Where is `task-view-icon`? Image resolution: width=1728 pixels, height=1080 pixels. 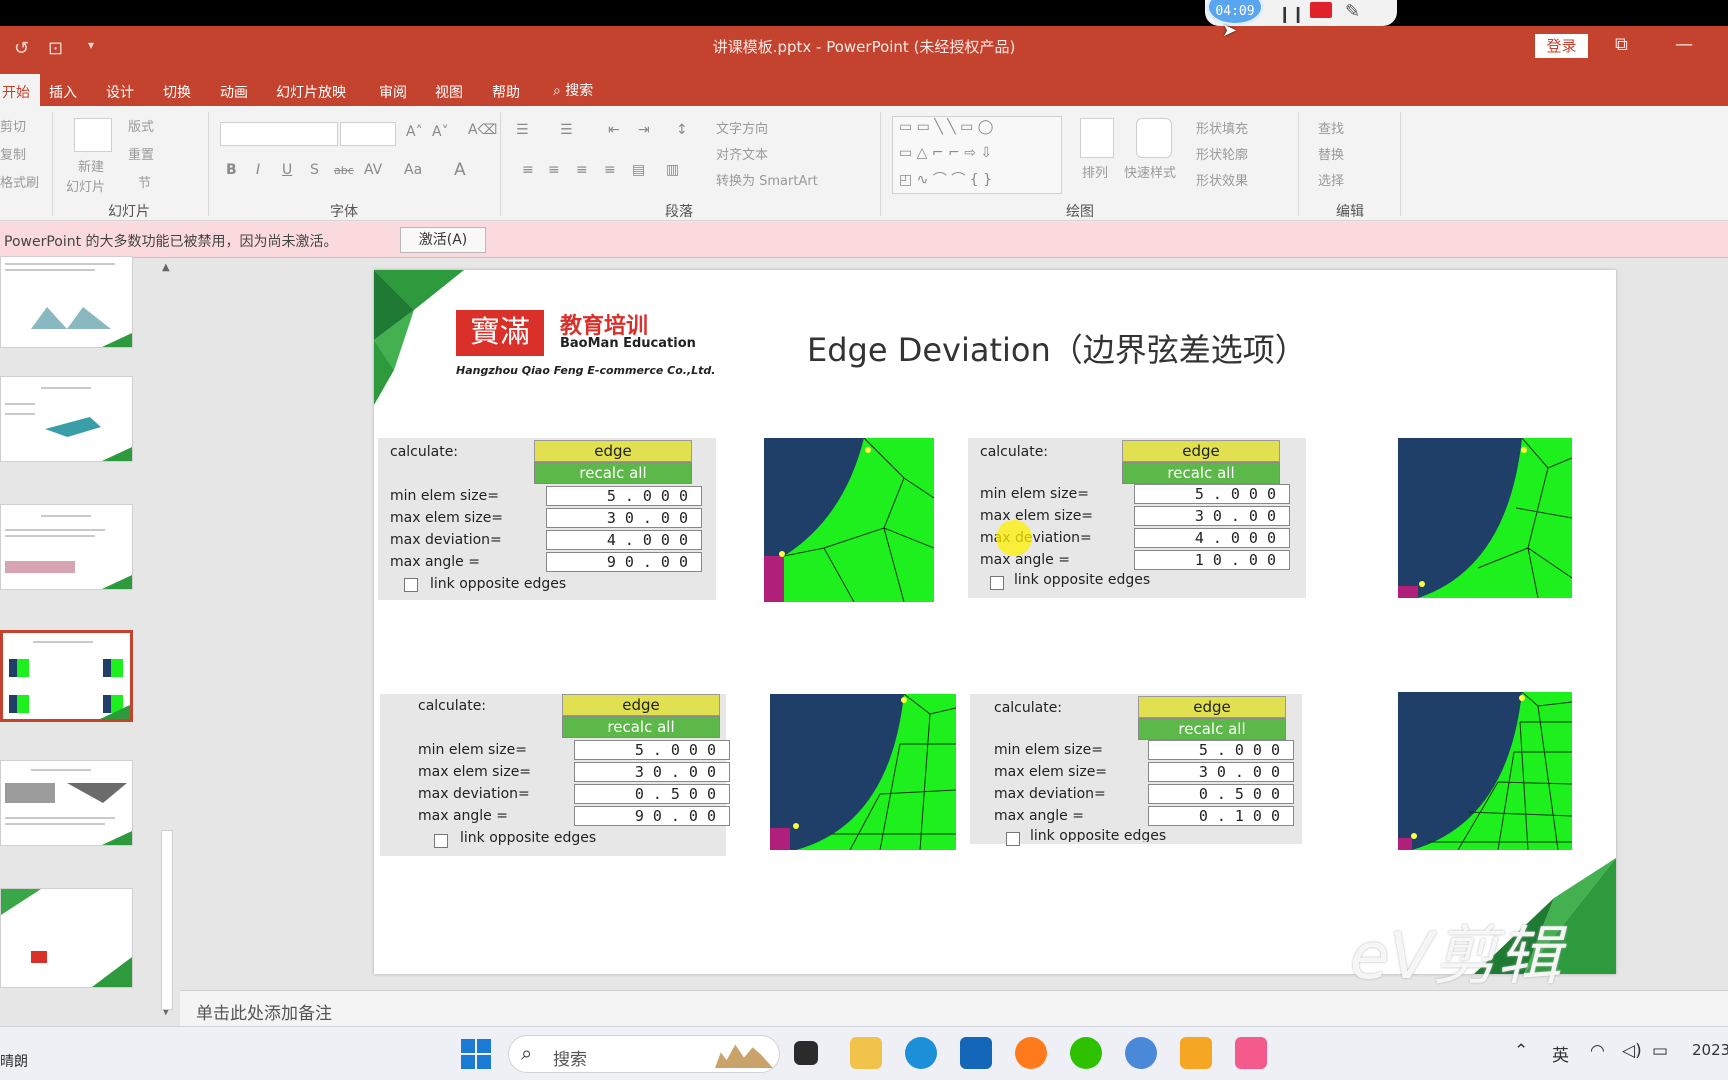
task-view-icon is located at coordinates (806, 1053).